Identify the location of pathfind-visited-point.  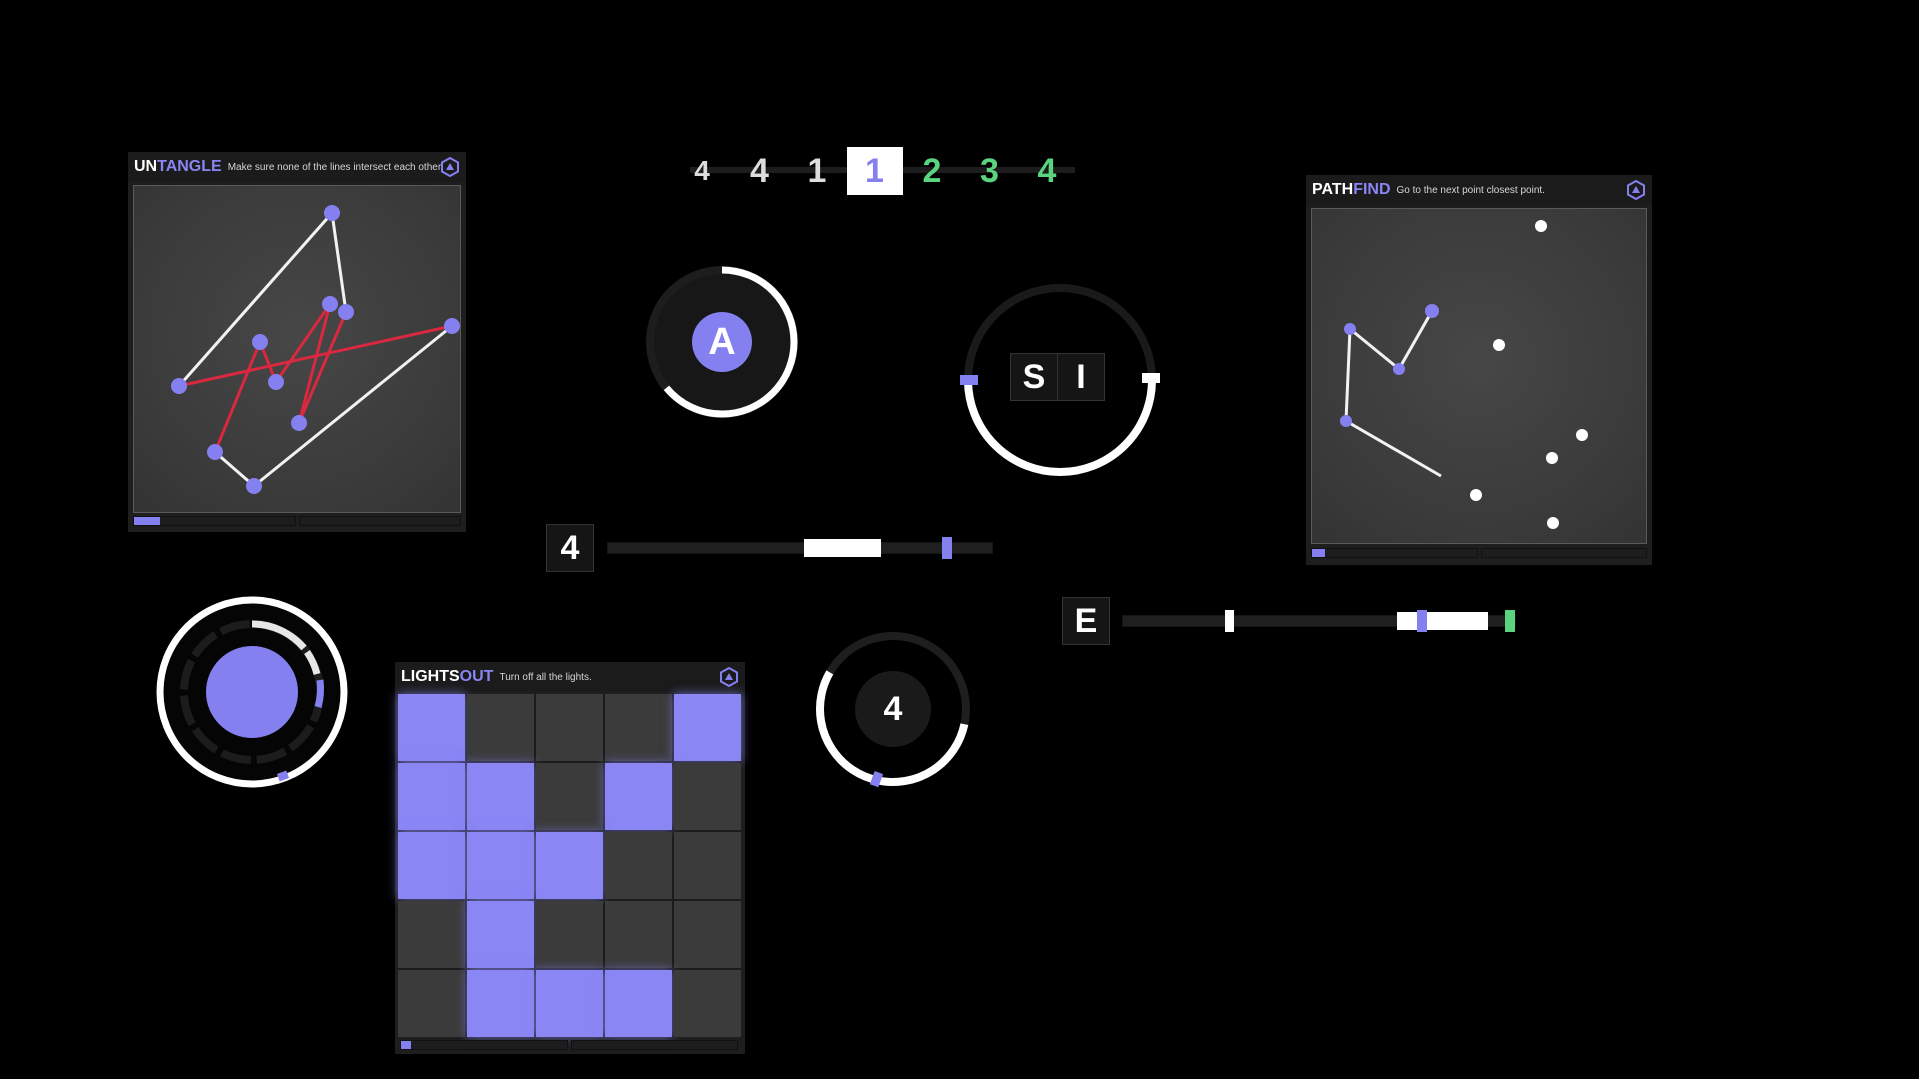
(1350, 329).